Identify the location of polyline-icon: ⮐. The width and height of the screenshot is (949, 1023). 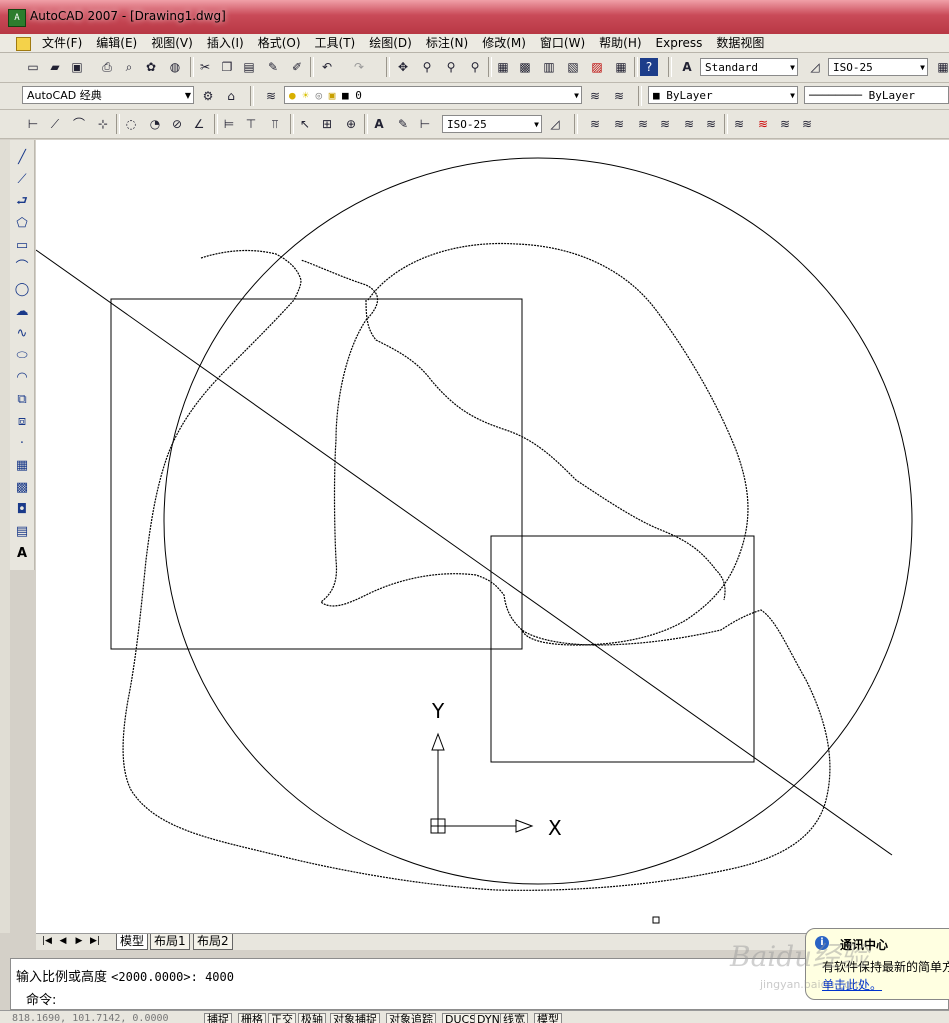
(22, 202).